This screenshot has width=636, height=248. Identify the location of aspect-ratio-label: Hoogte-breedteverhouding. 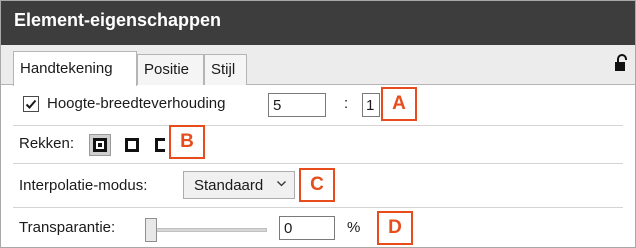
(136, 103).